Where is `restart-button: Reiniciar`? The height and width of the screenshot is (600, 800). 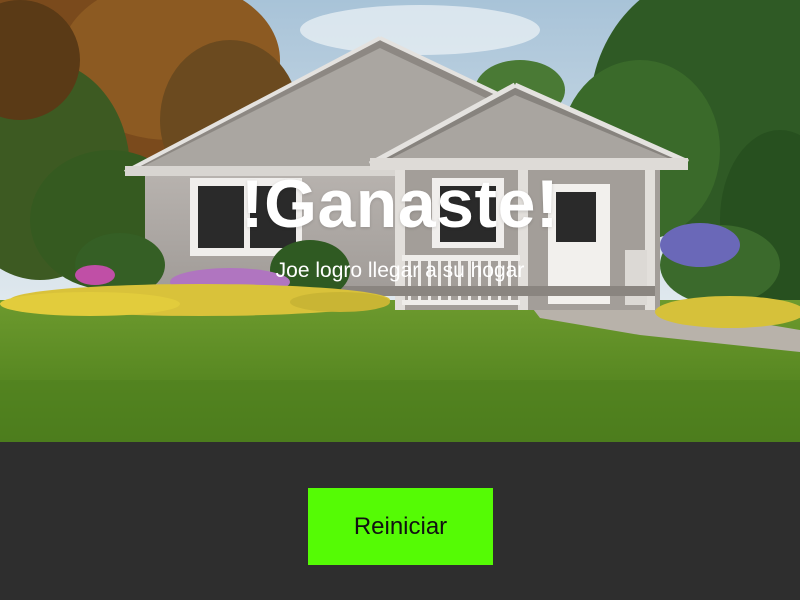
restart-button: Reiniciar is located at coordinates (400, 526).